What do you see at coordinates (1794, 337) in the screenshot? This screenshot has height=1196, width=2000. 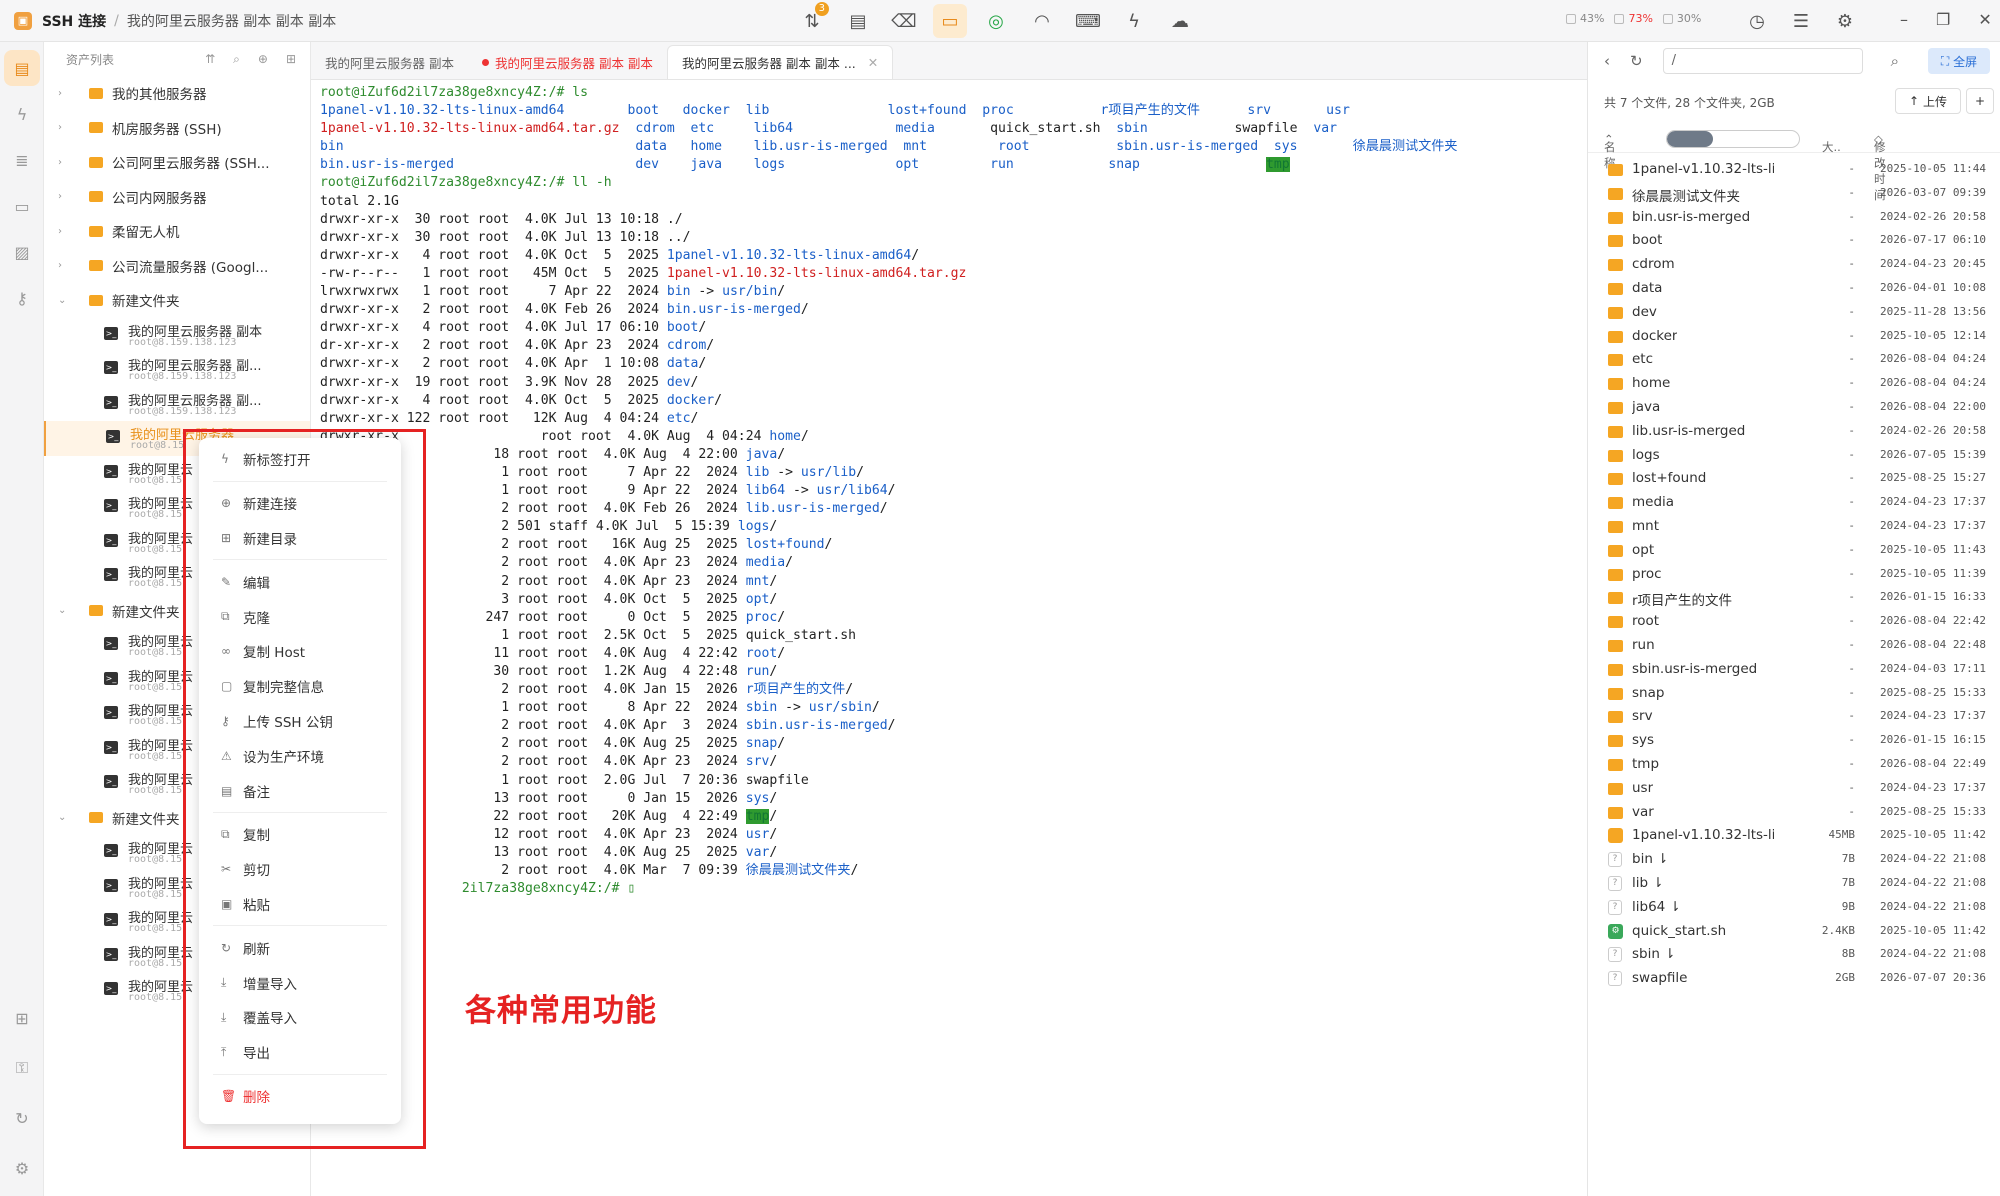 I see `file-row: docker - 2025-10-05 12:14` at bounding box center [1794, 337].